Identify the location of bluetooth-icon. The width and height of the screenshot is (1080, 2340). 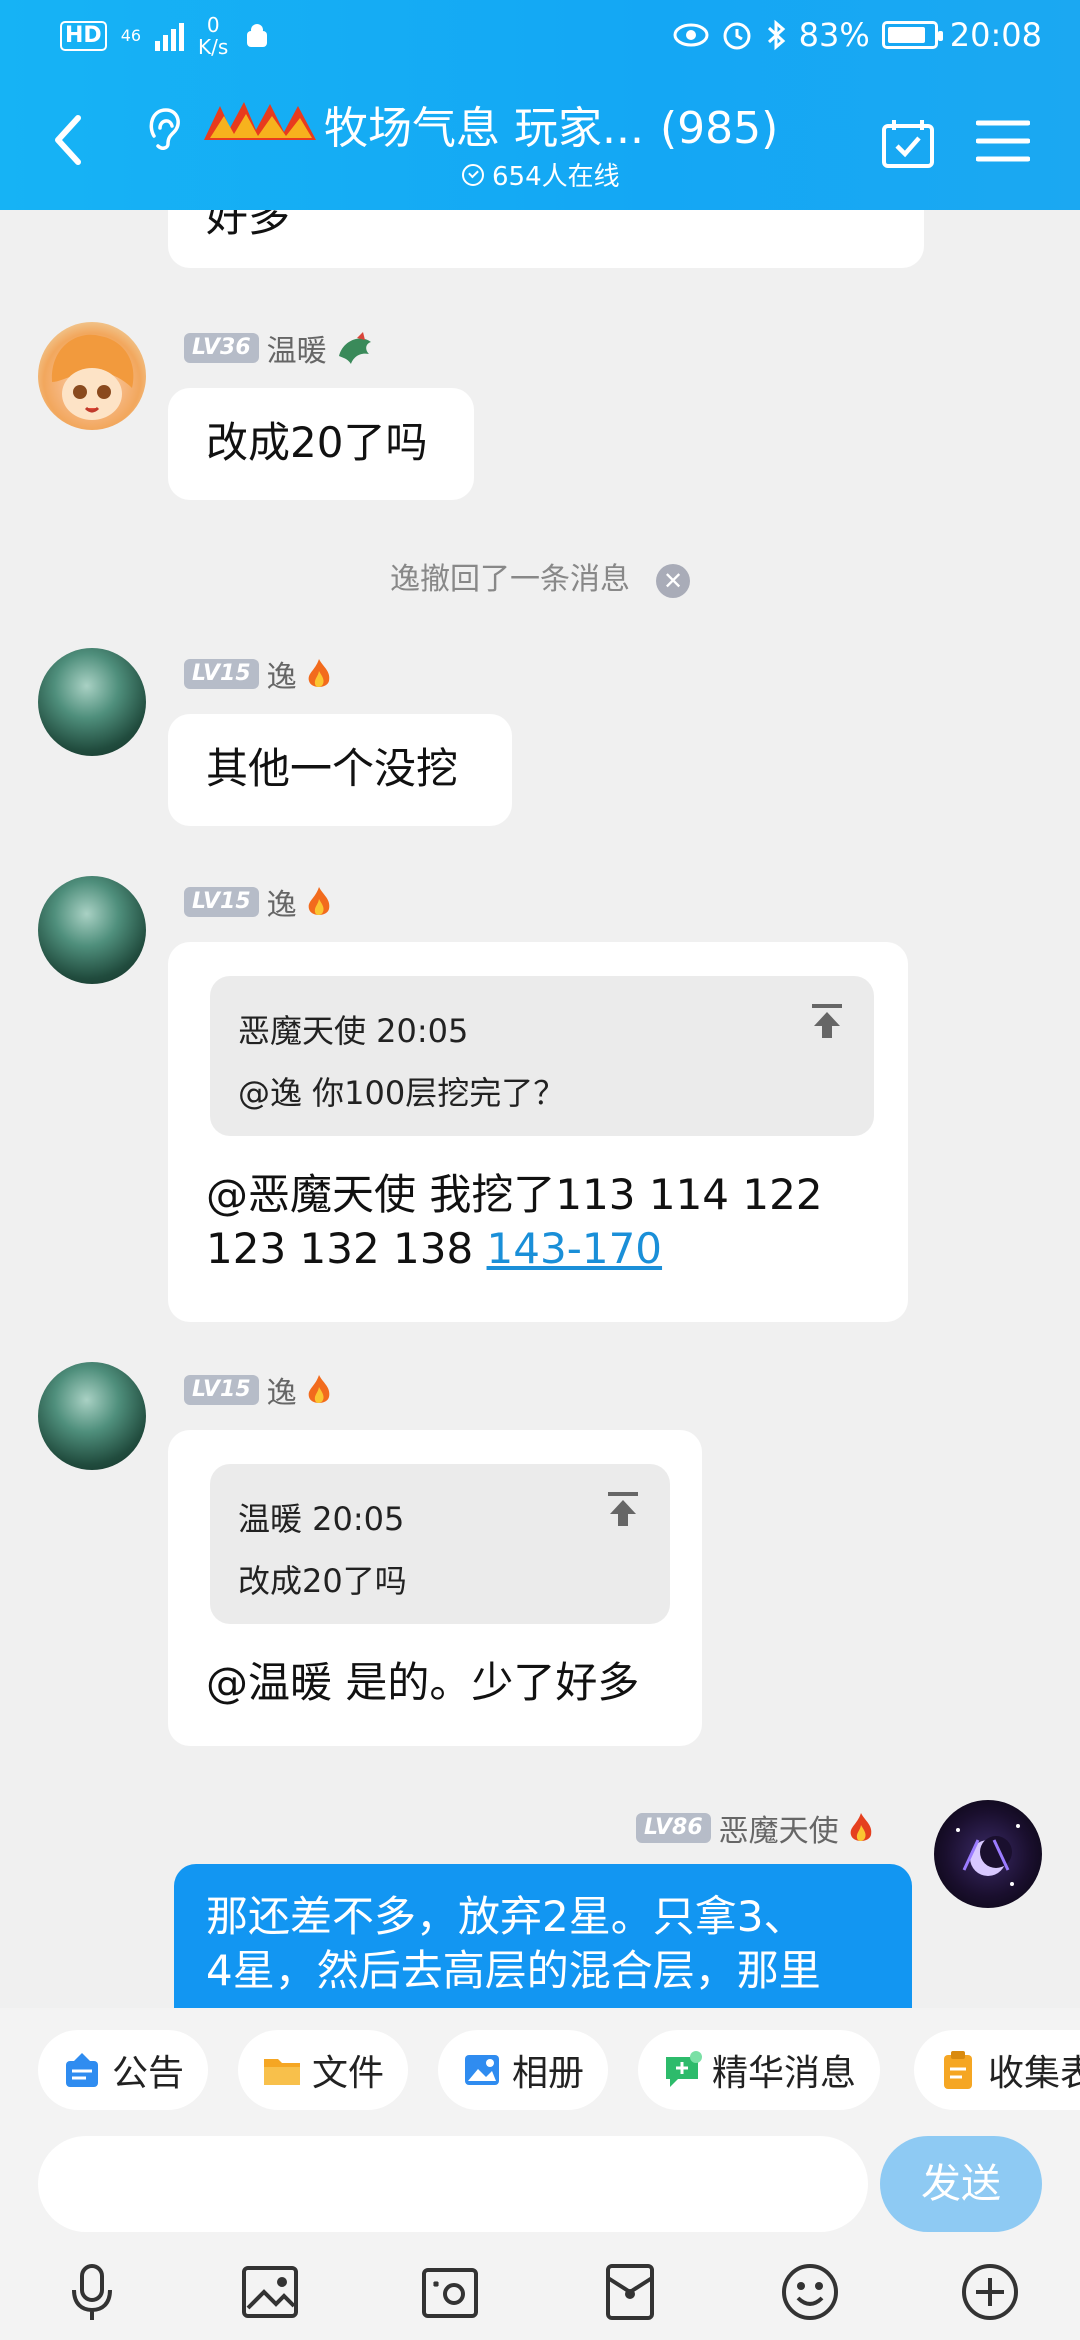
(776, 35).